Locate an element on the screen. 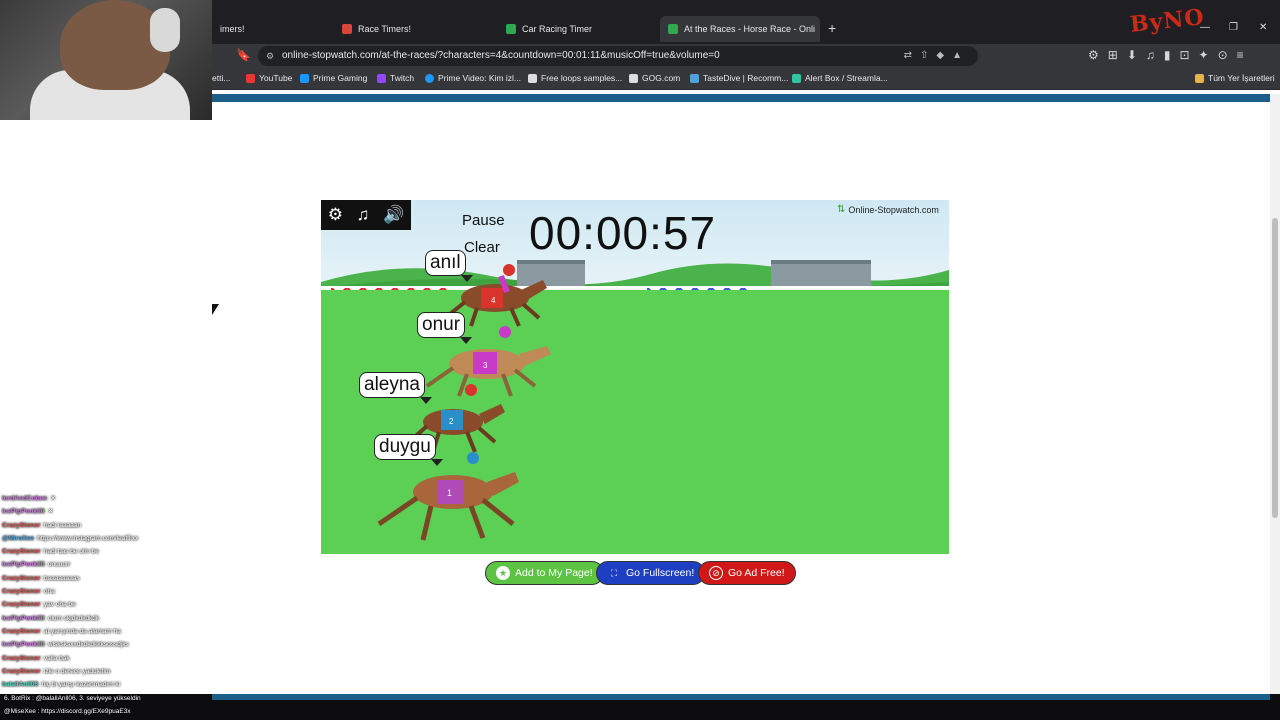 Image resolution: width=1280 pixels, height=720 pixels. url-actions-icon: ⇄⇧◆▲ is located at coordinates (937, 56).